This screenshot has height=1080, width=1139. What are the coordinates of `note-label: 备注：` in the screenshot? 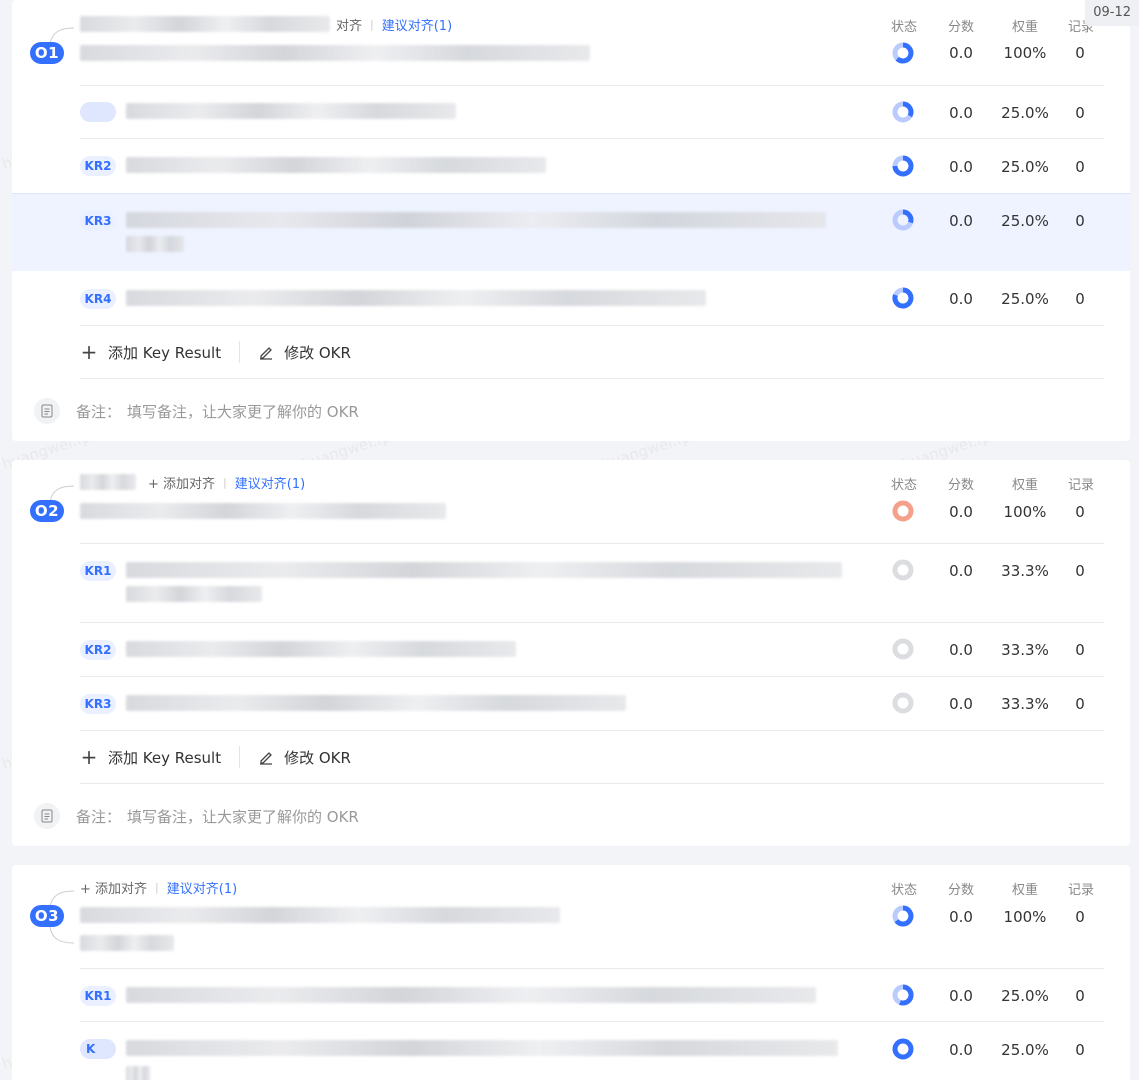 It's located at (99, 816).